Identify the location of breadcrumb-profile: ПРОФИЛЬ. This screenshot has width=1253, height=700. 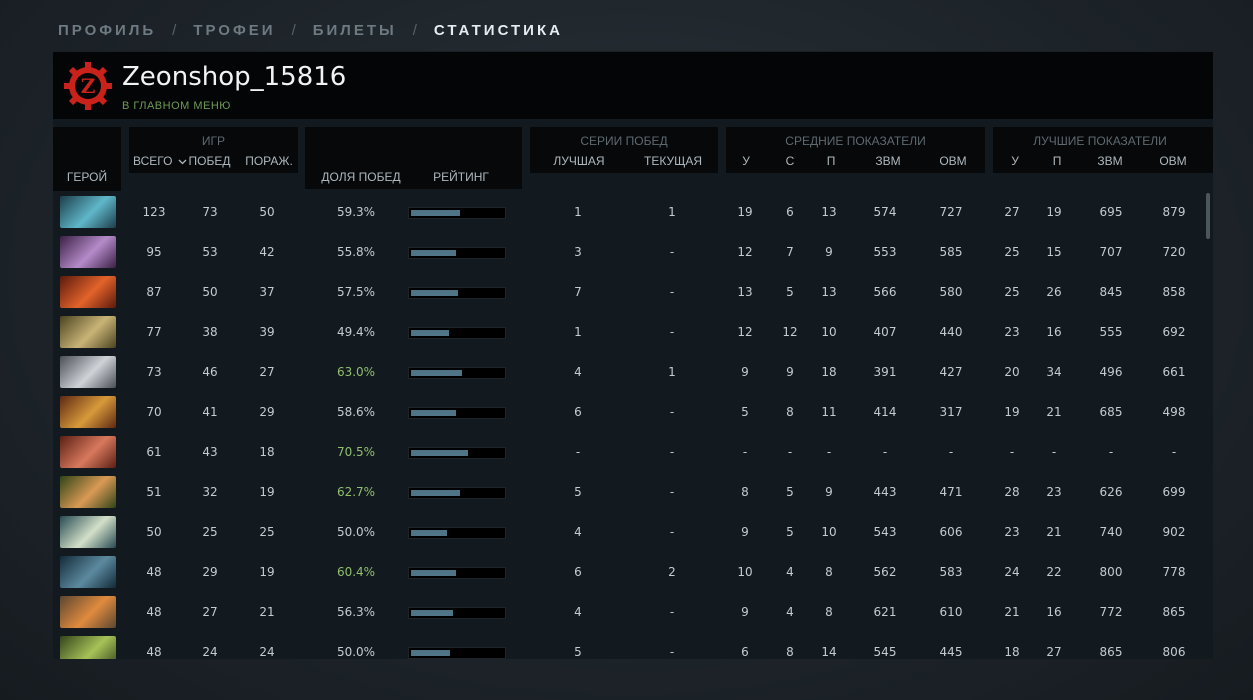
(107, 30).